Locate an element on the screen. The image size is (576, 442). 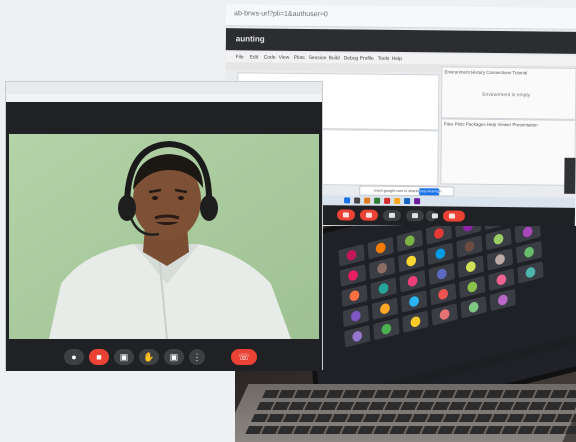
menu-plots: Plots is located at coordinates (299, 58).